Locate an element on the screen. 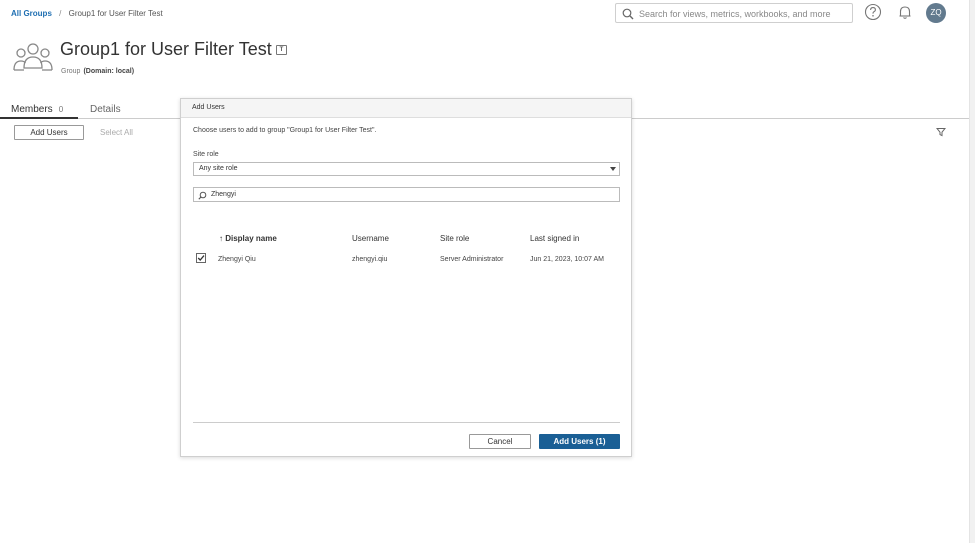  chevron-down-icon is located at coordinates (613, 169).